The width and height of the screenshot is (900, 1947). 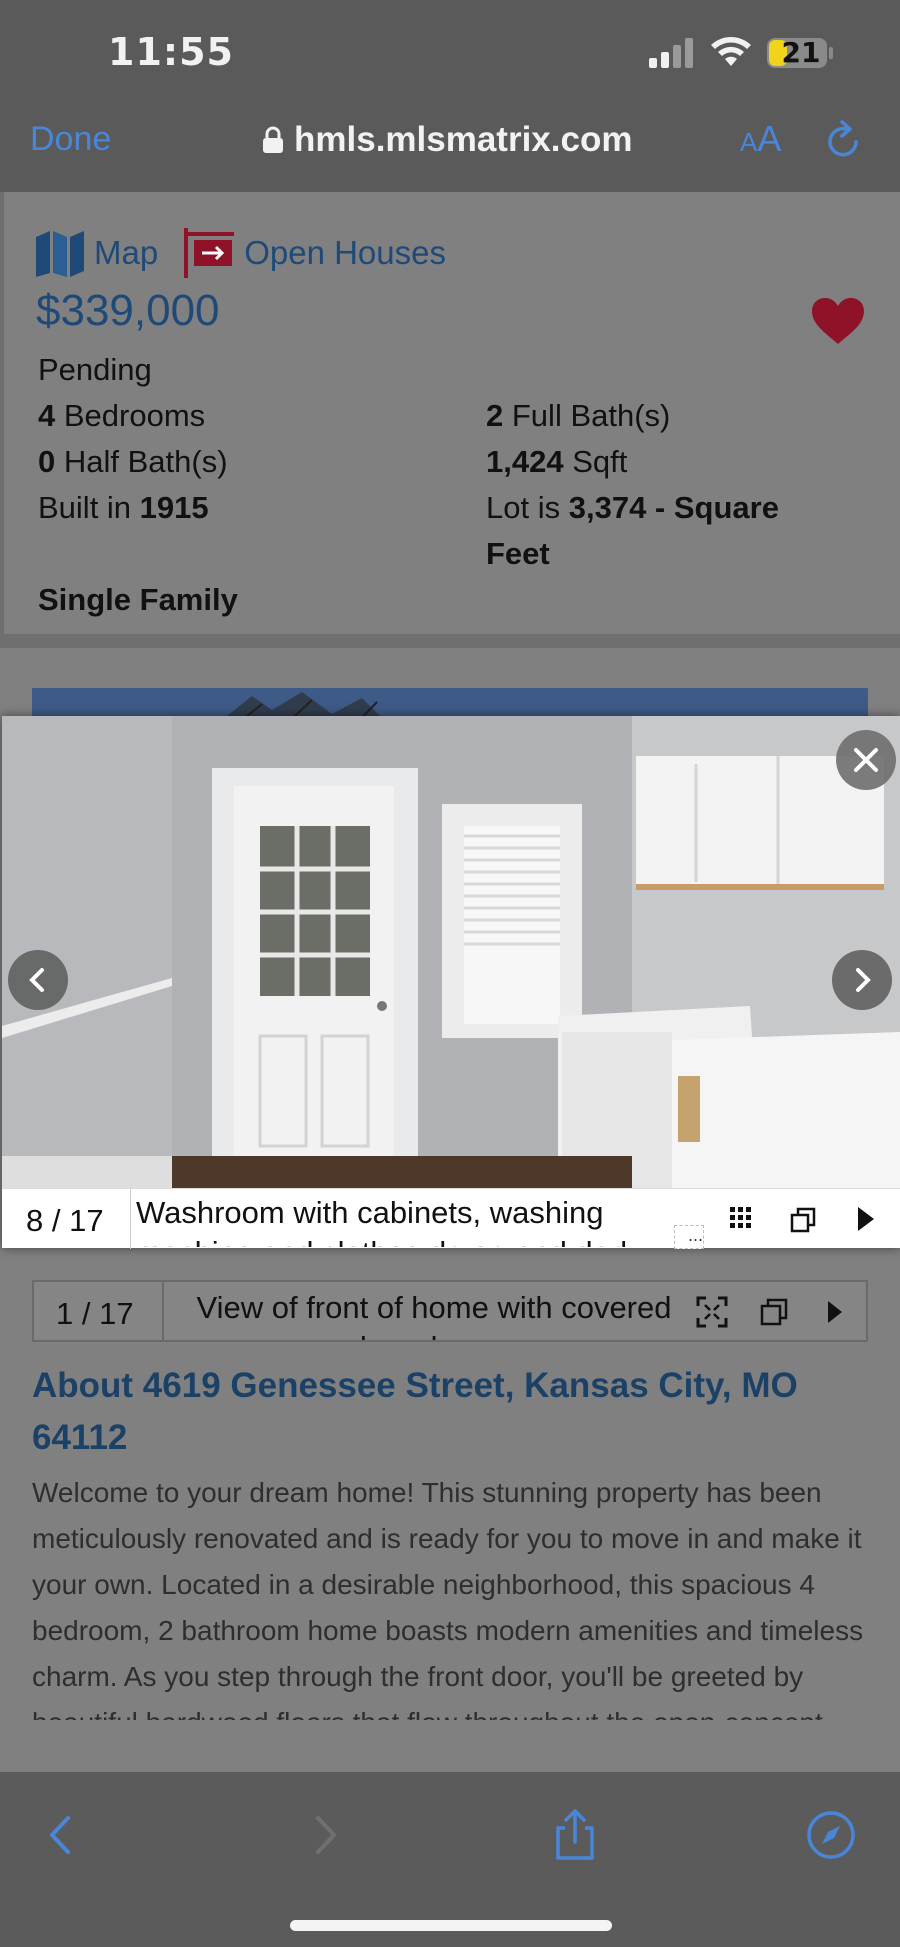 I want to click on year-built-fact: Built in 1915, so click(x=123, y=508).